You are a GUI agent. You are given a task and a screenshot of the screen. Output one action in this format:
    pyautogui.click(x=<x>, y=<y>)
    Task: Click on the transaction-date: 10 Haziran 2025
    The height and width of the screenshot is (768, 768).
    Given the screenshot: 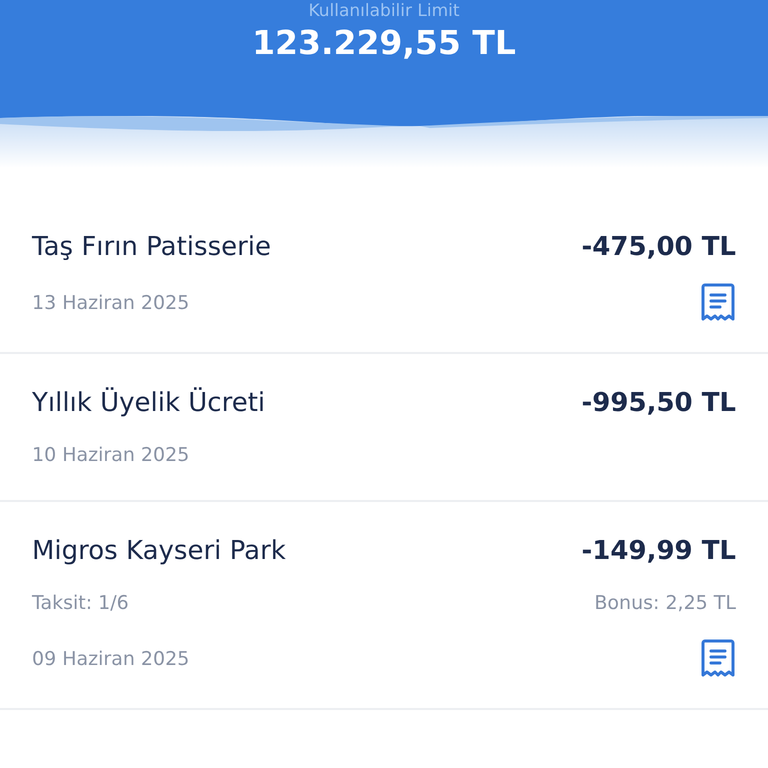 What is the action you would take?
    pyautogui.click(x=111, y=455)
    